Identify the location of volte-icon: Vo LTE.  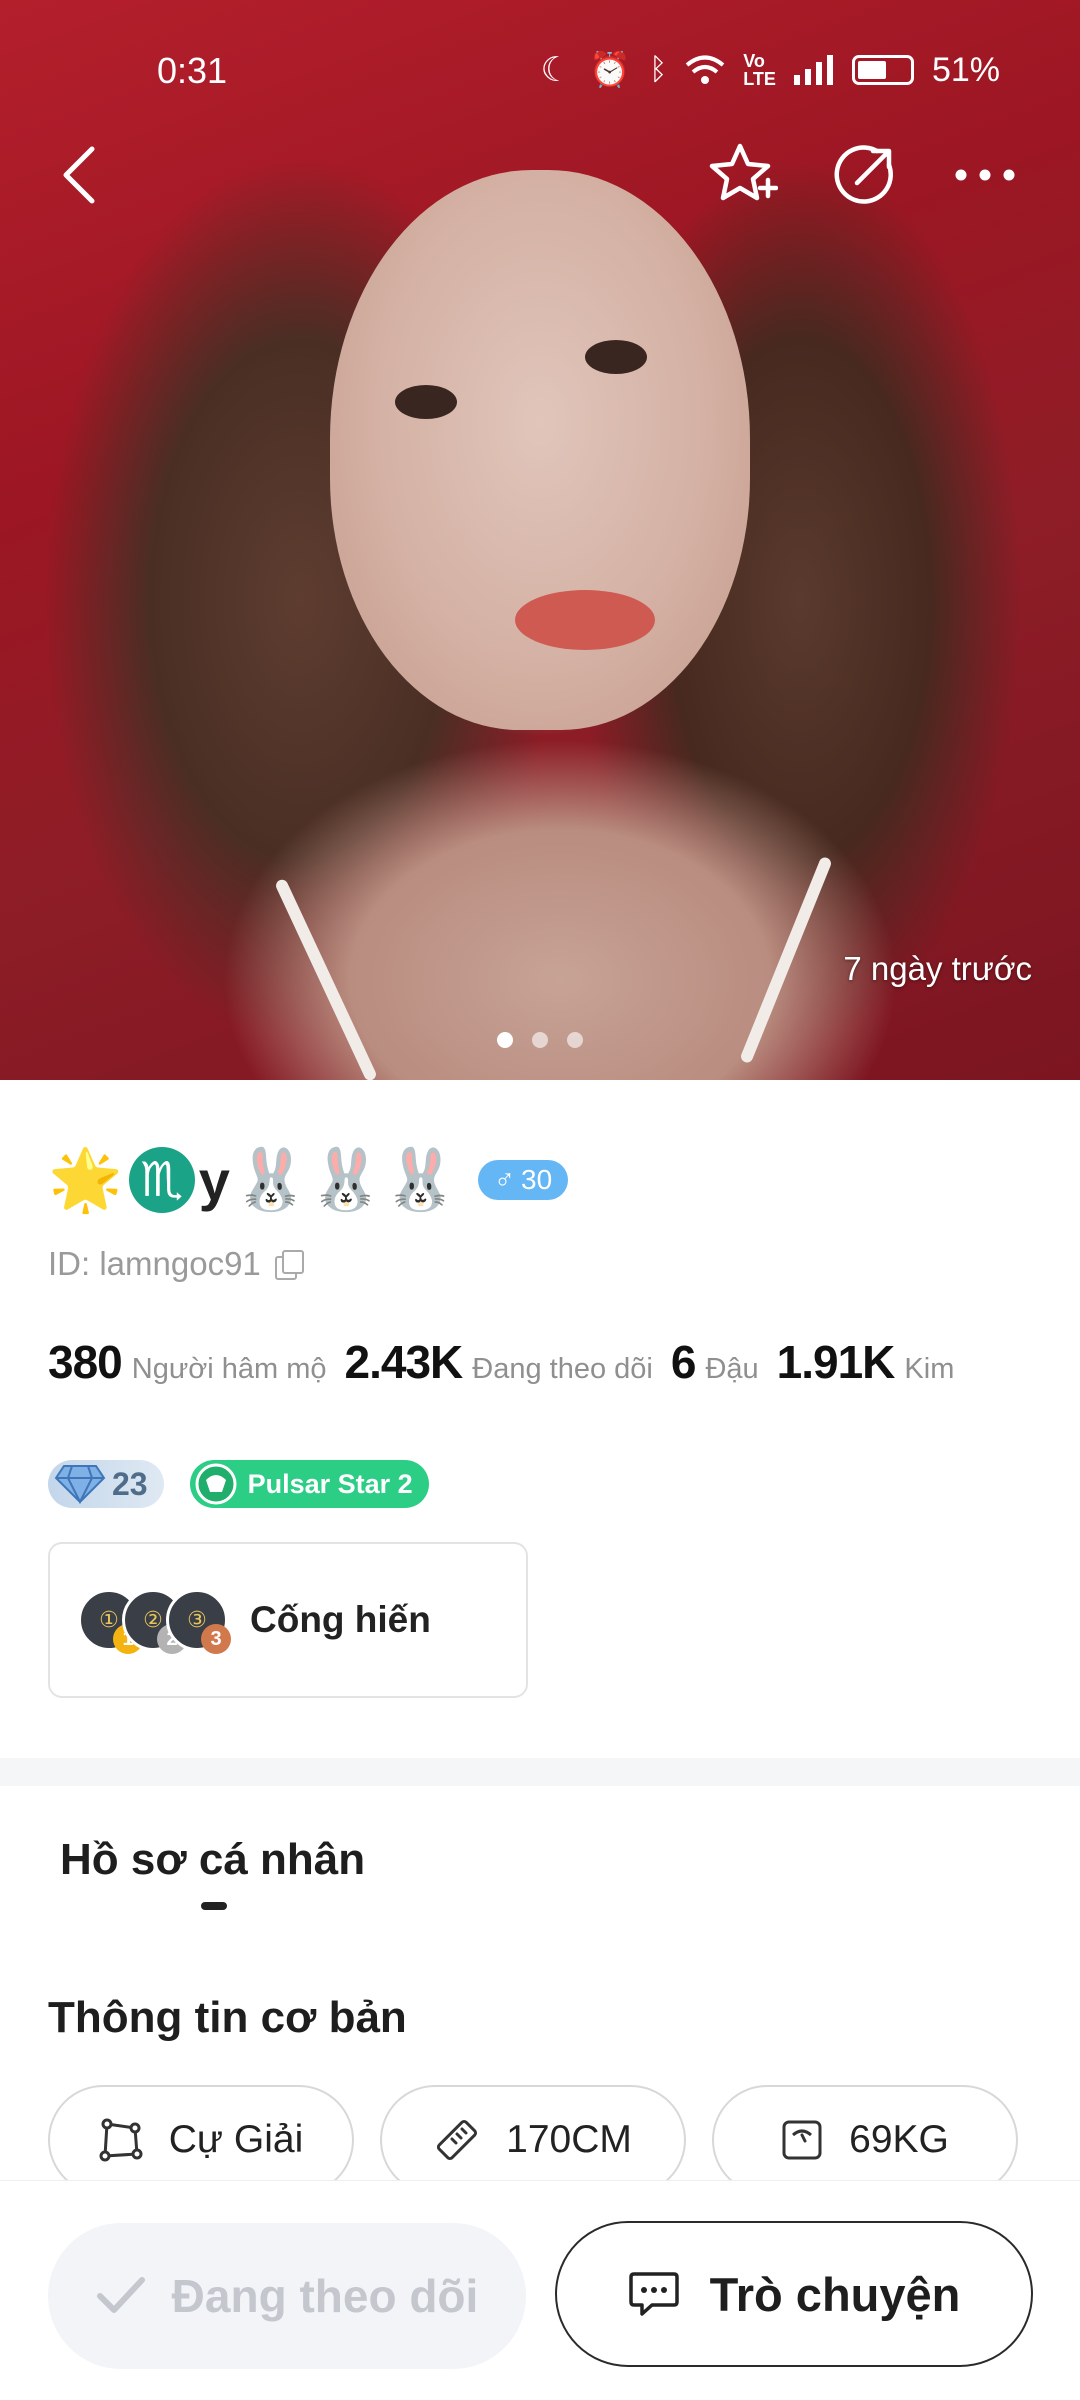
(759, 70).